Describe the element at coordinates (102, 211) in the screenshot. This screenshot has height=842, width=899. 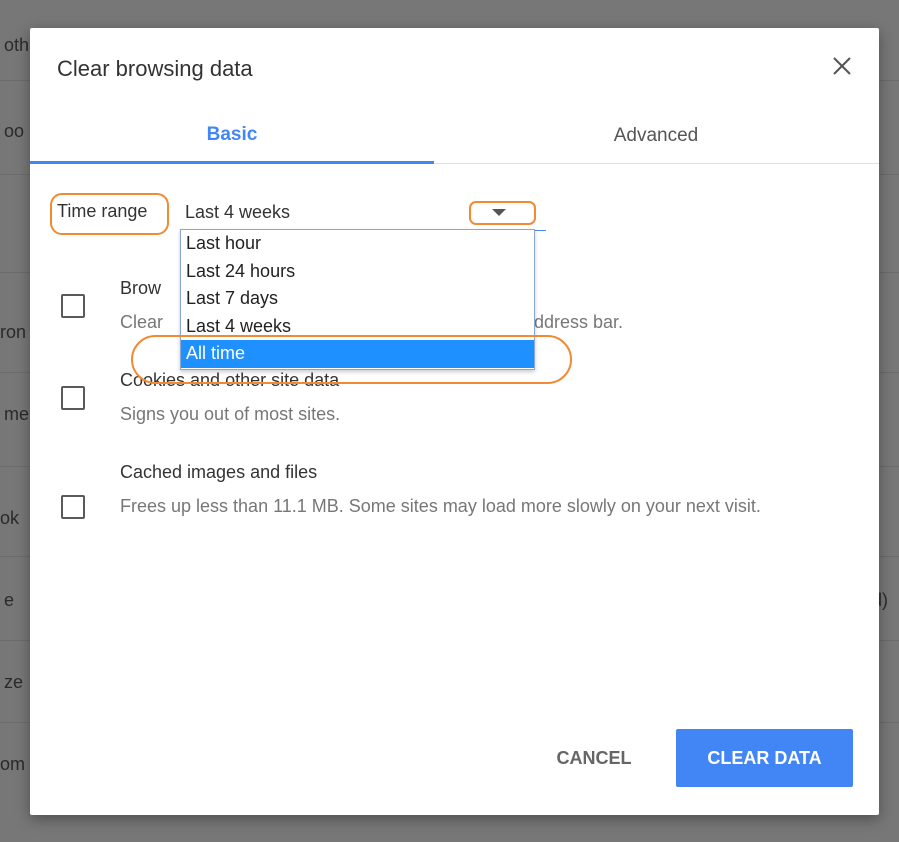
I see `time-range-label: Time range` at that location.